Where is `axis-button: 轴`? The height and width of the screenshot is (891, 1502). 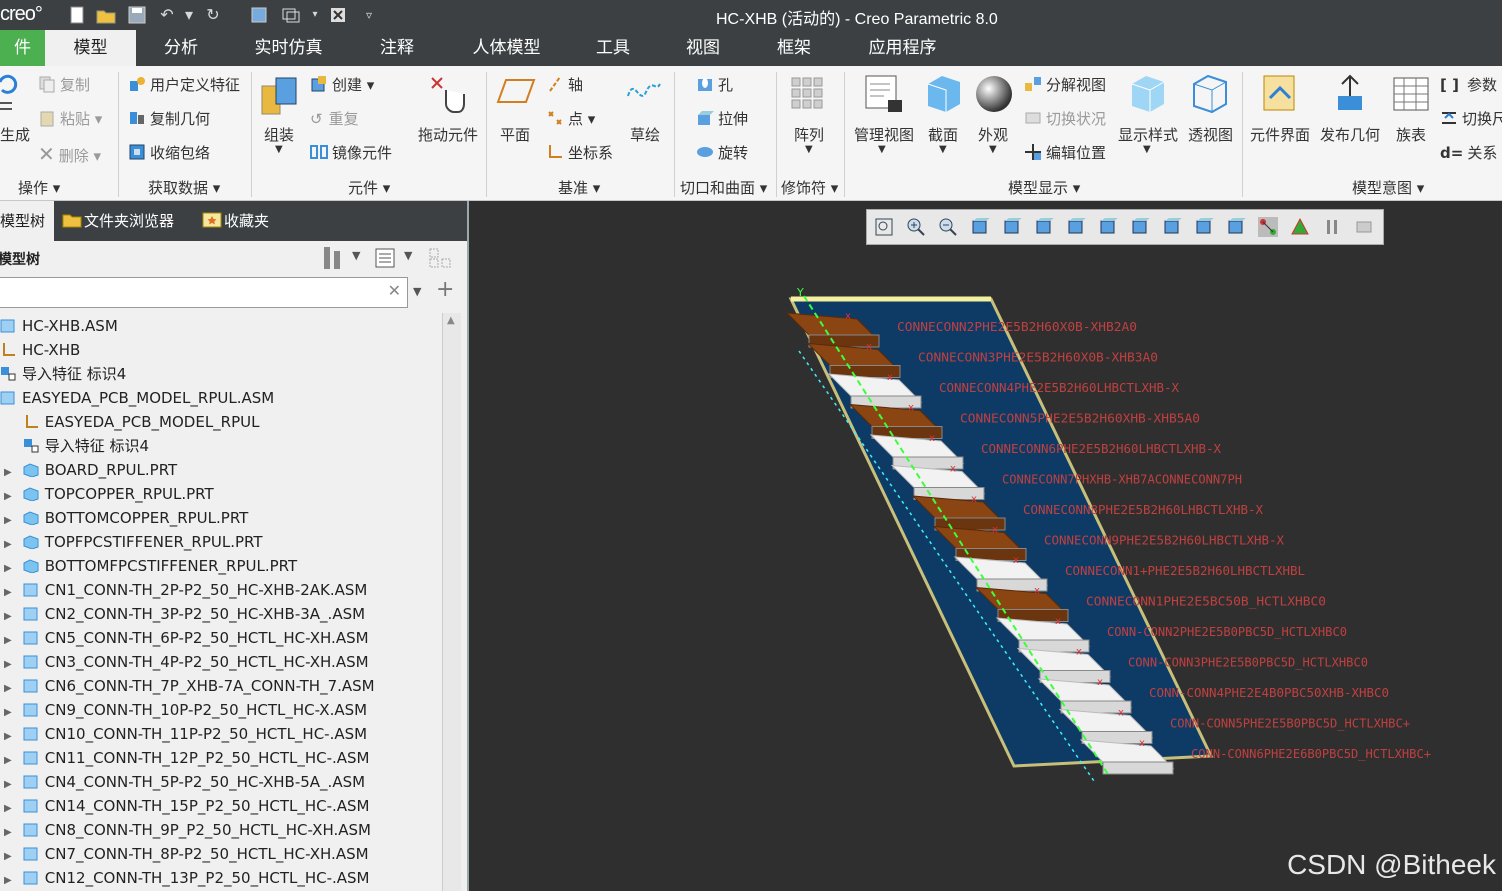
axis-button: 轴 is located at coordinates (564, 84).